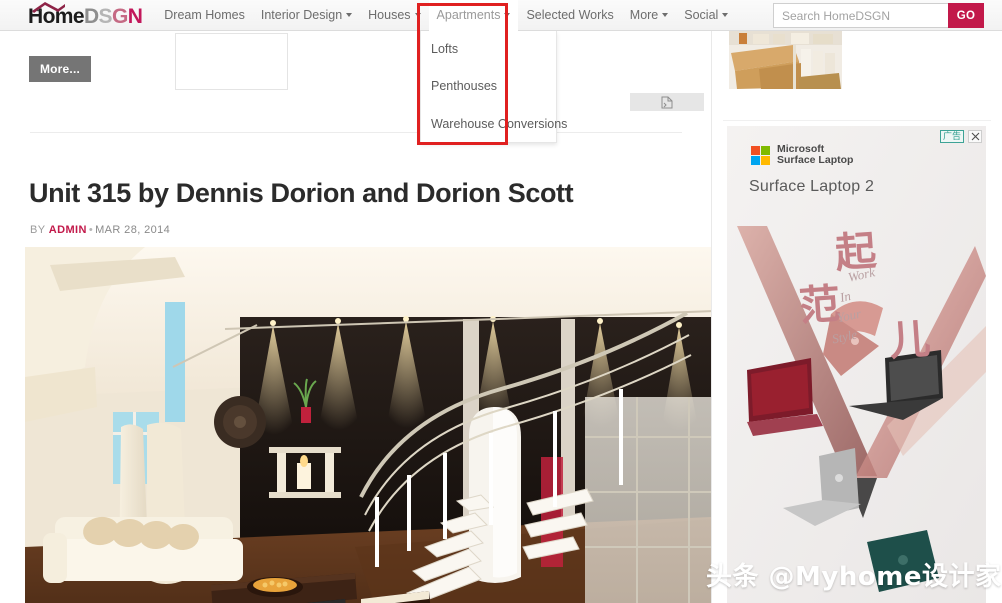  What do you see at coordinates (68, 230) in the screenshot?
I see `byline-author: ADMIN` at bounding box center [68, 230].